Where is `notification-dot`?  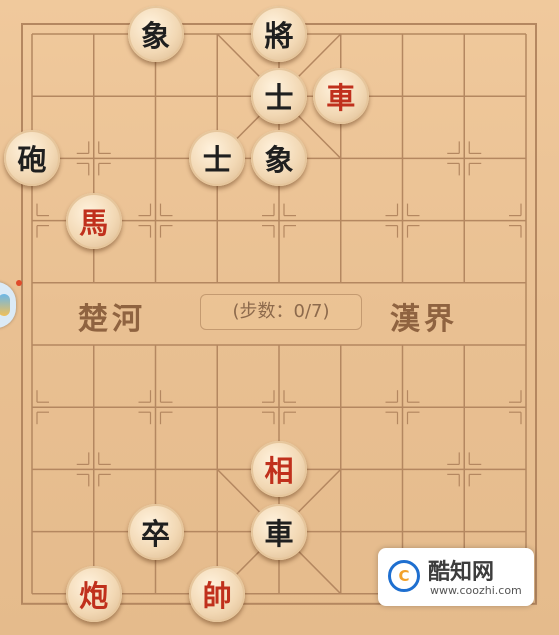 notification-dot is located at coordinates (19, 283).